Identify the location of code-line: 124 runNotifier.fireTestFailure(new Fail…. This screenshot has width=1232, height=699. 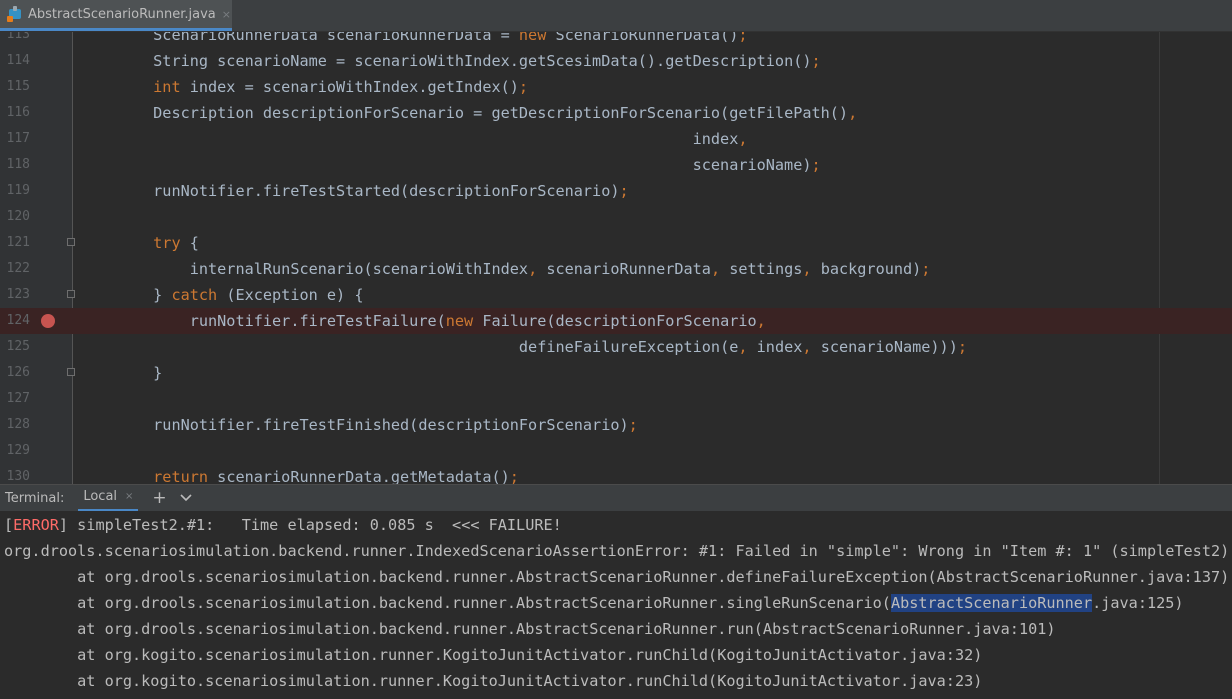
(616, 321).